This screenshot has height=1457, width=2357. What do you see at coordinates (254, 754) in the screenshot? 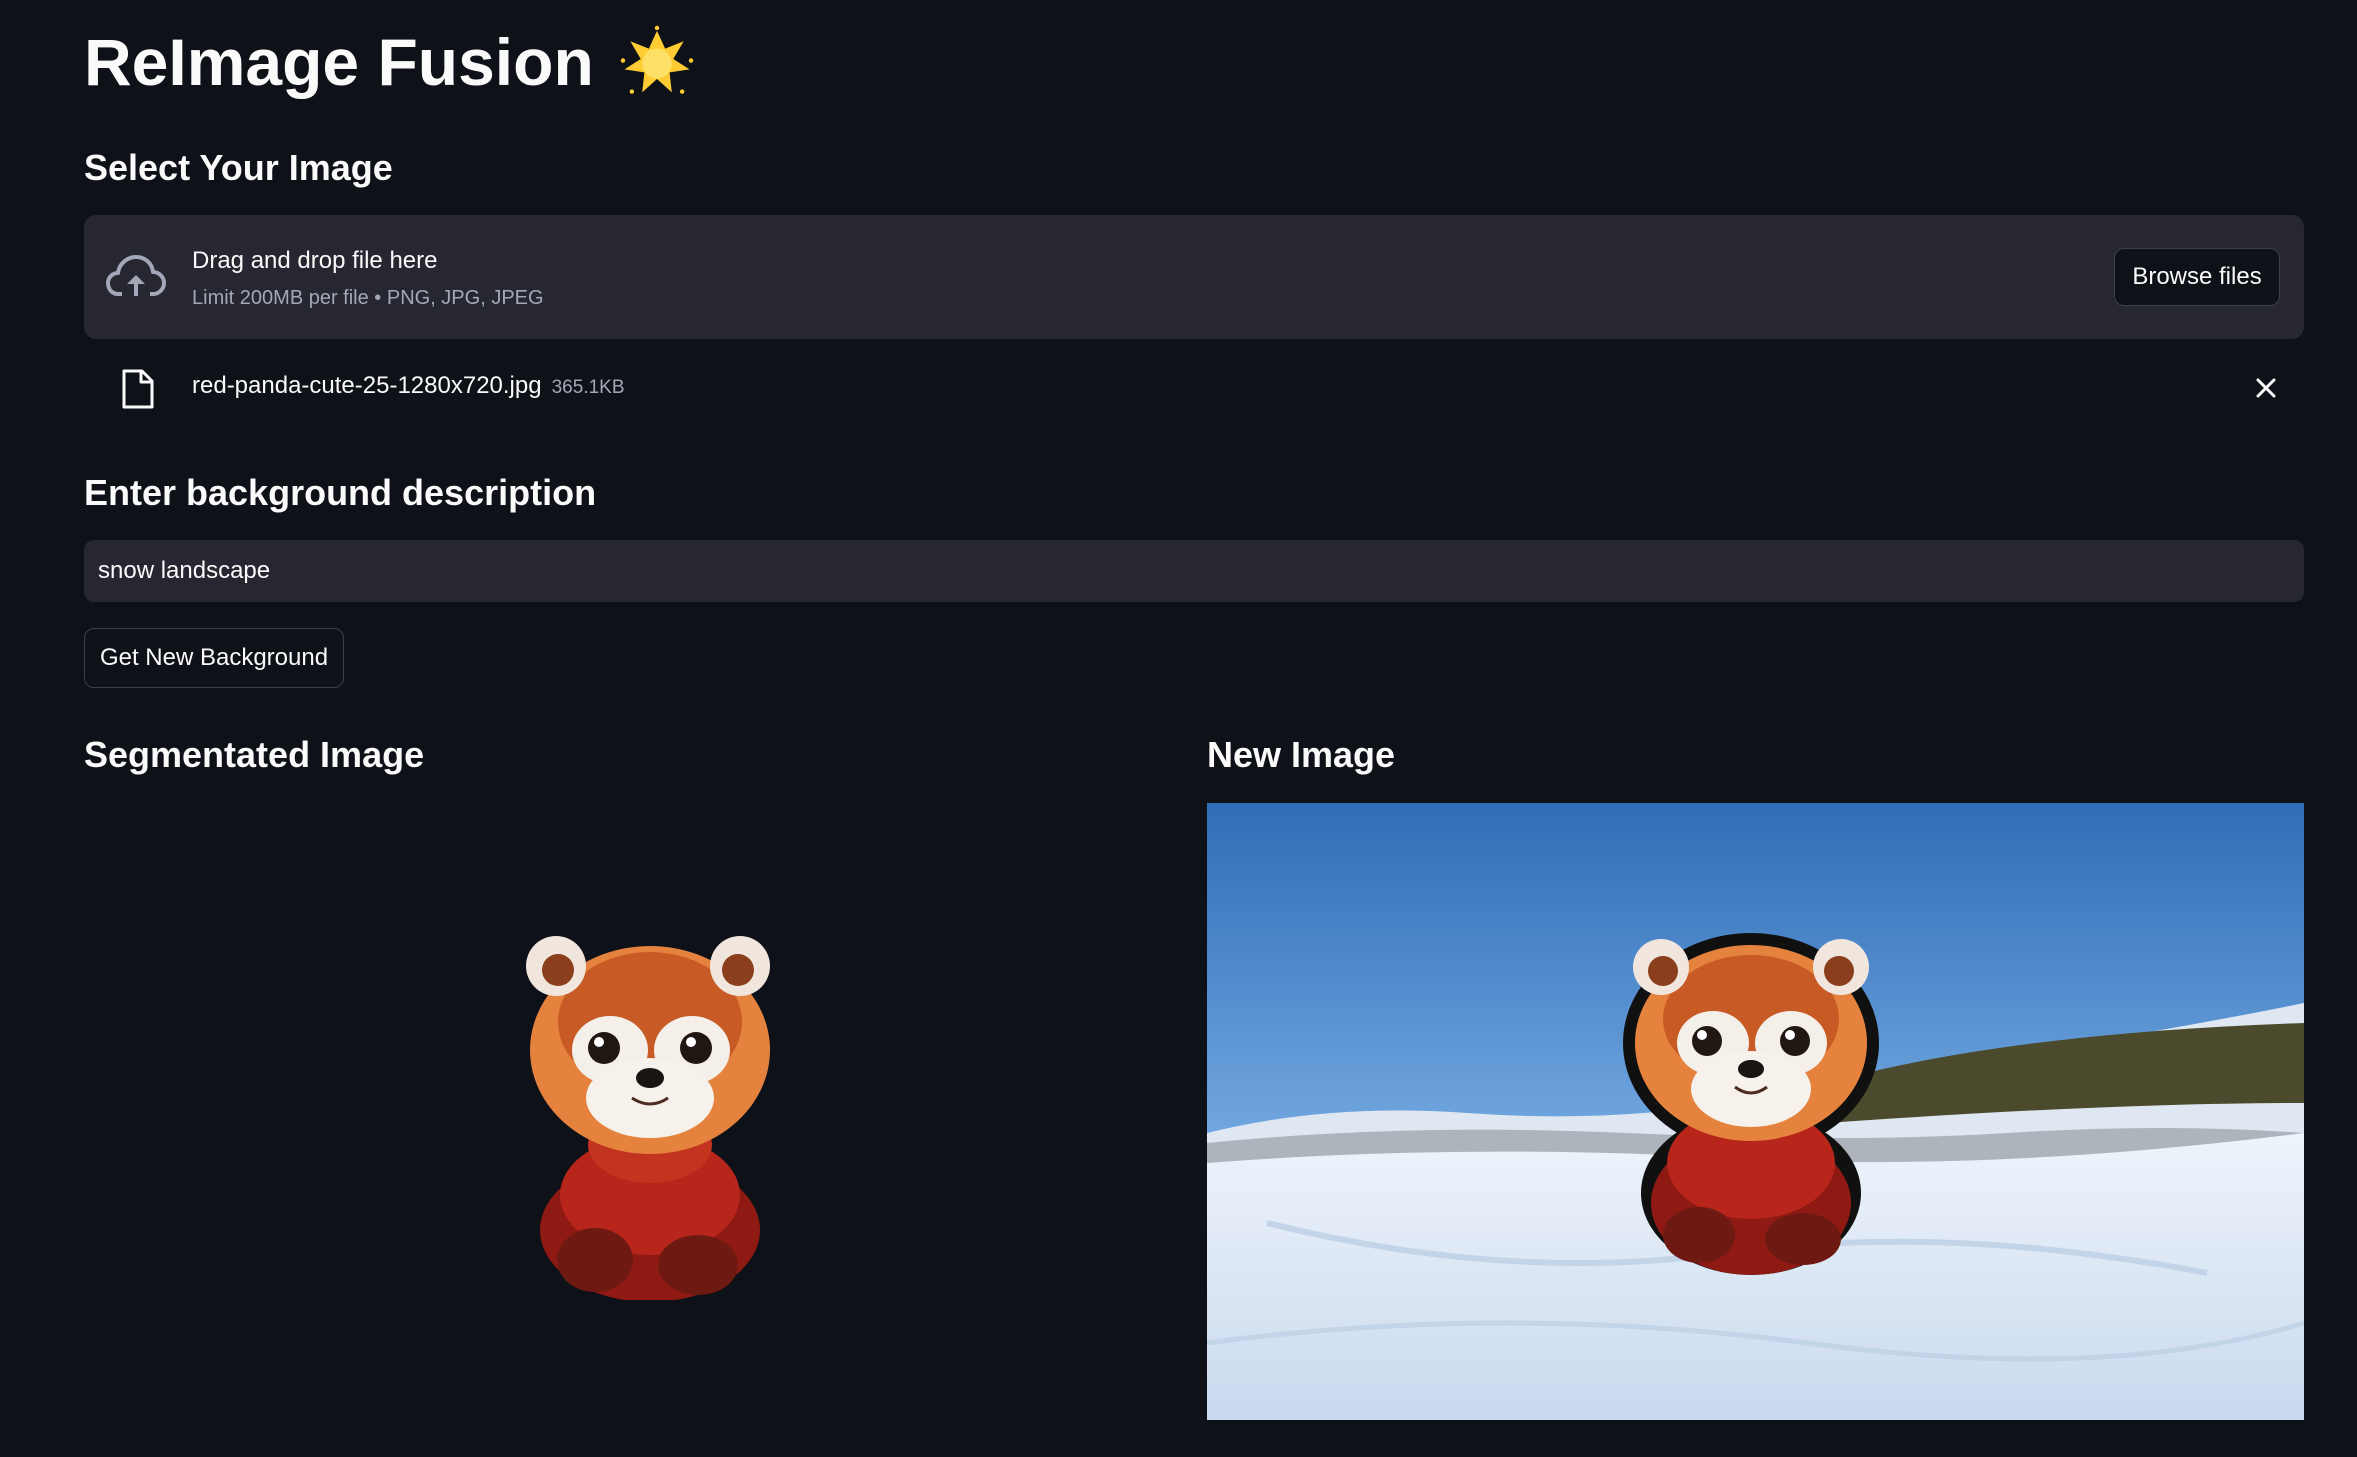
I see `segmented-image-heading: Segmentated Image` at bounding box center [254, 754].